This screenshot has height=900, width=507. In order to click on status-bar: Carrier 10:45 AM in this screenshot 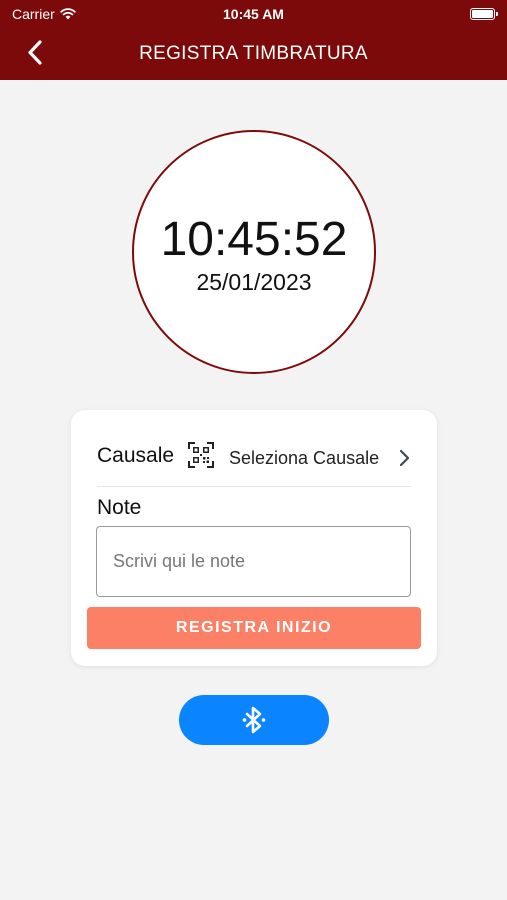, I will do `click(253, 14)`.